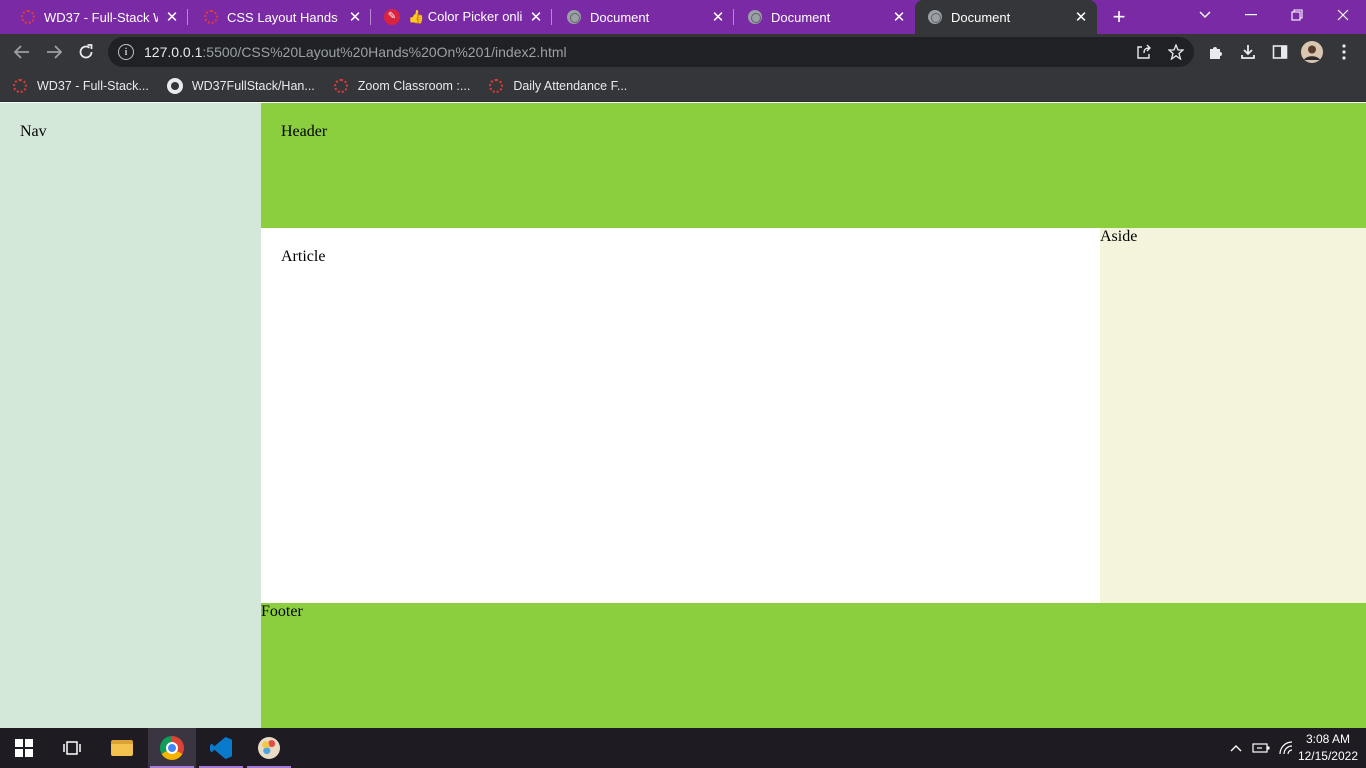  Describe the element at coordinates (1261, 748) in the screenshot. I see `battery-icon` at that location.